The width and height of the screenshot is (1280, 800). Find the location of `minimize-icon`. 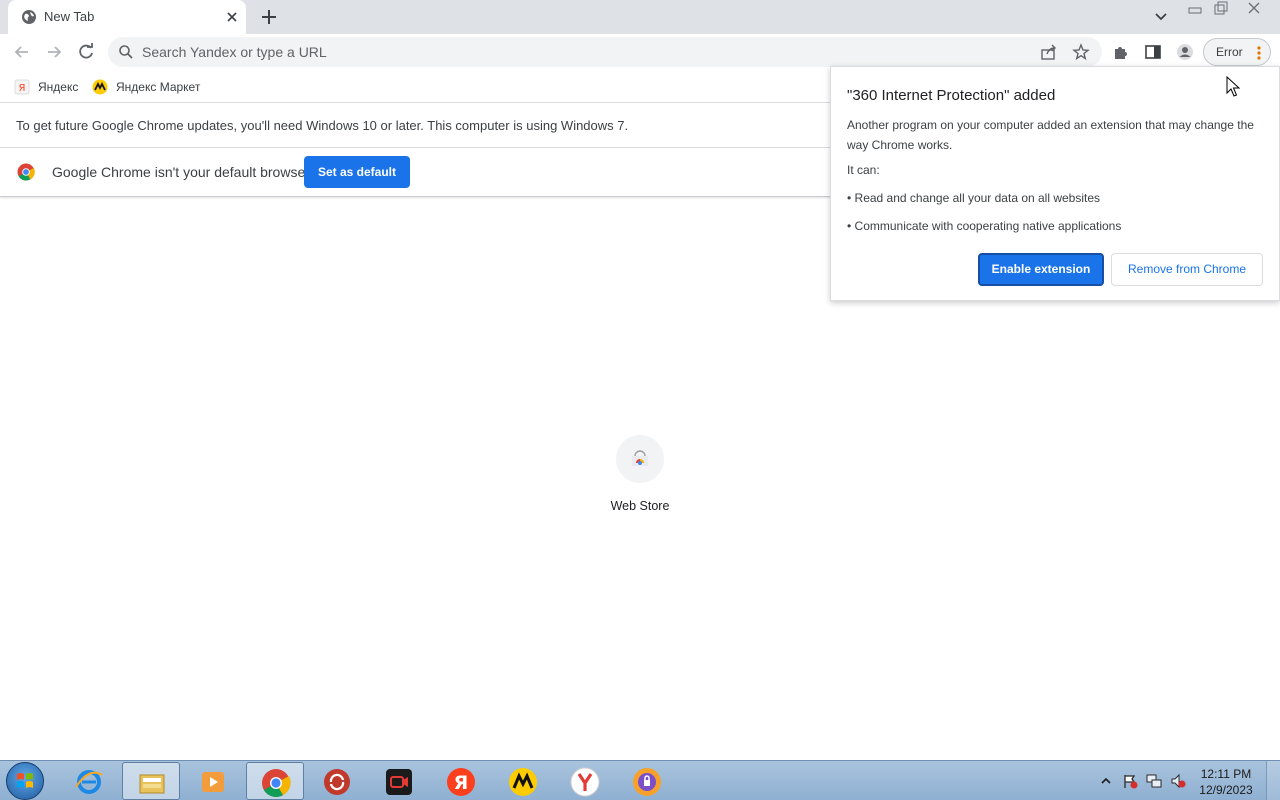

minimize-icon is located at coordinates (1195, 9).